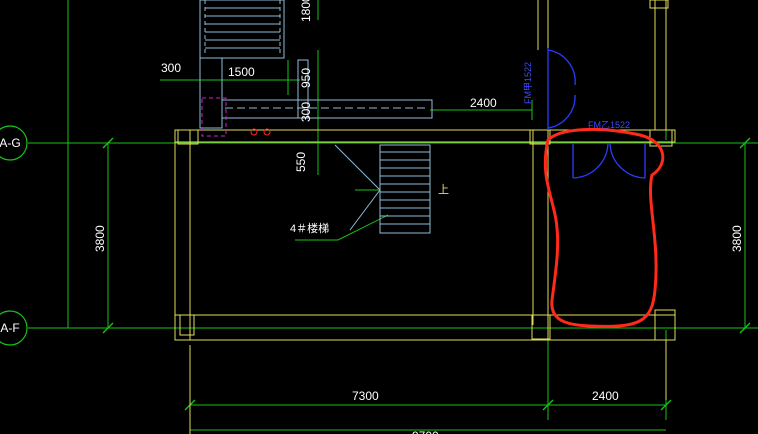 This screenshot has height=434, width=758. I want to click on dim-text-300: 300, so click(171, 68).